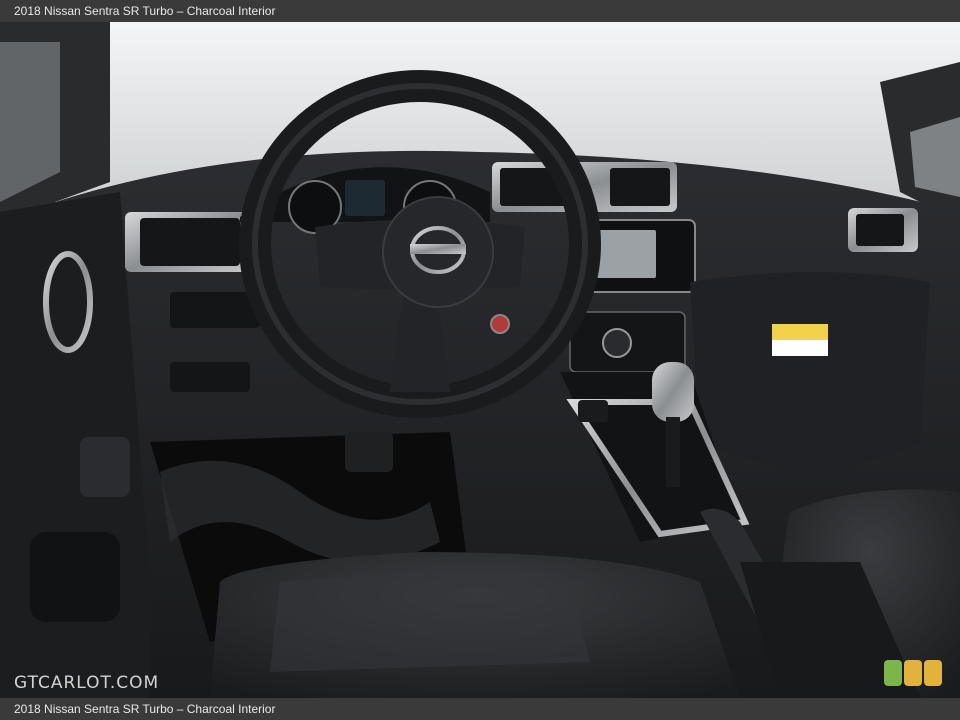 The height and width of the screenshot is (720, 960). What do you see at coordinates (215, 310) in the screenshot?
I see `mirror-controls` at bounding box center [215, 310].